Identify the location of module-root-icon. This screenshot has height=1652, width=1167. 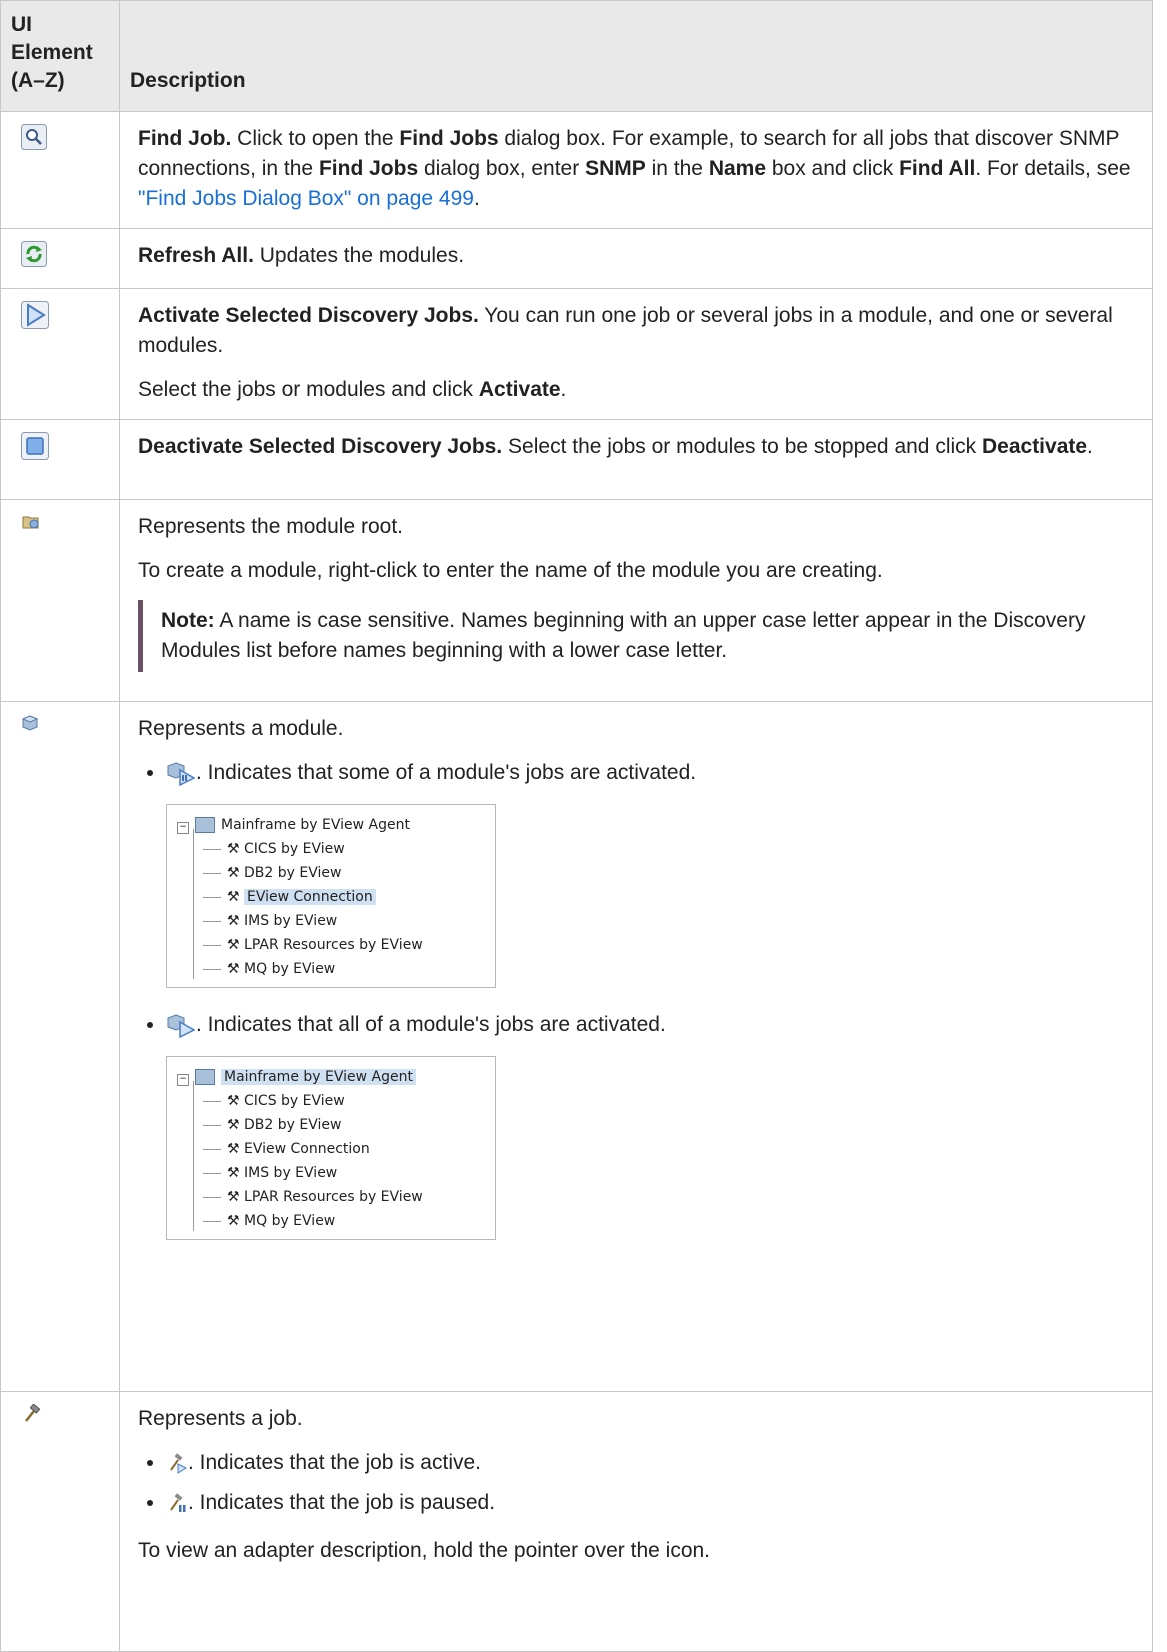
(30, 522).